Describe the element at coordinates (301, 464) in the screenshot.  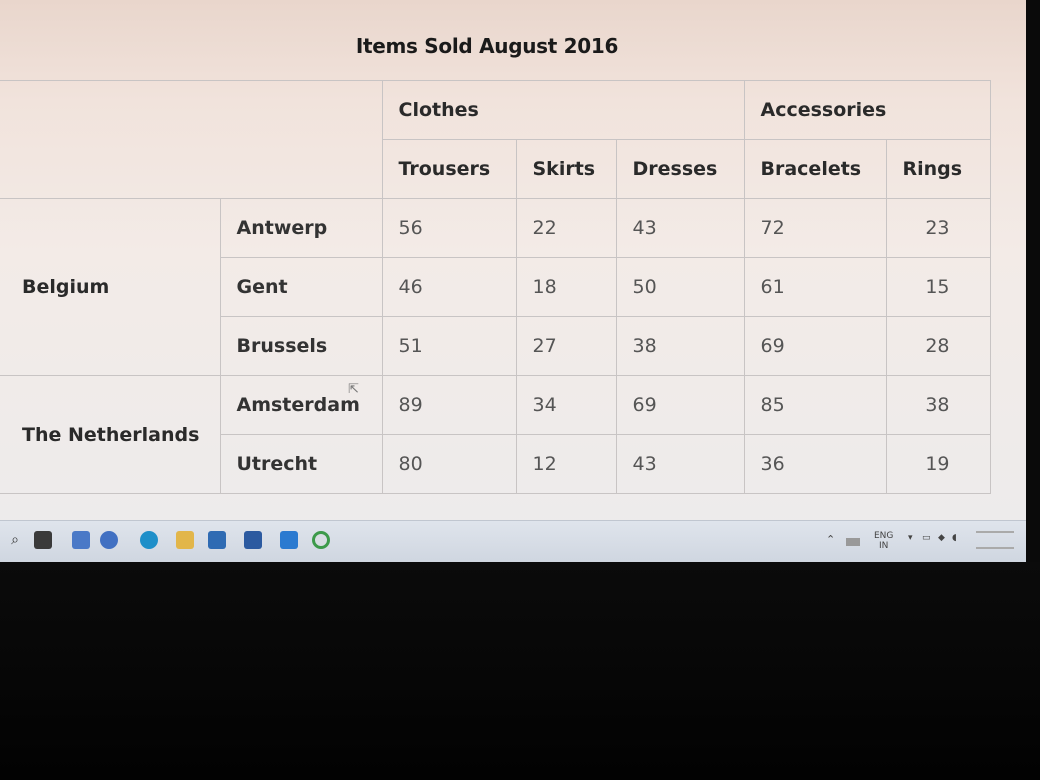
I see `city-cell: Utrecht` at that location.